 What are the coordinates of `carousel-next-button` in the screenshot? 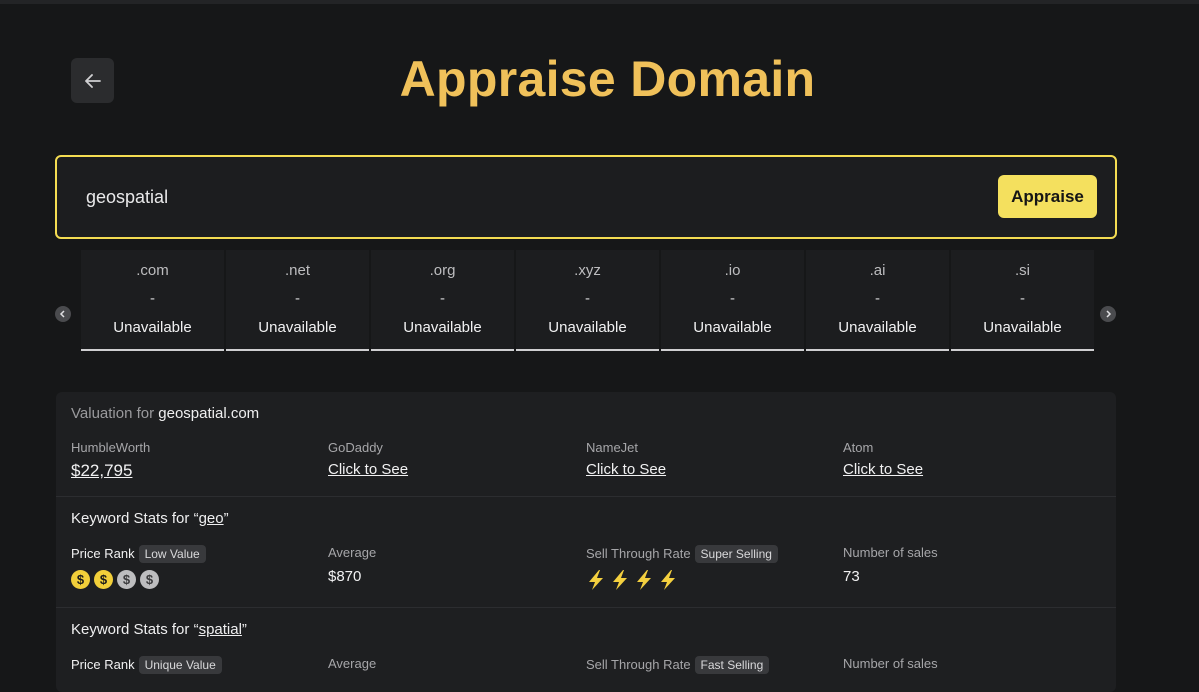 It's located at (1108, 314).